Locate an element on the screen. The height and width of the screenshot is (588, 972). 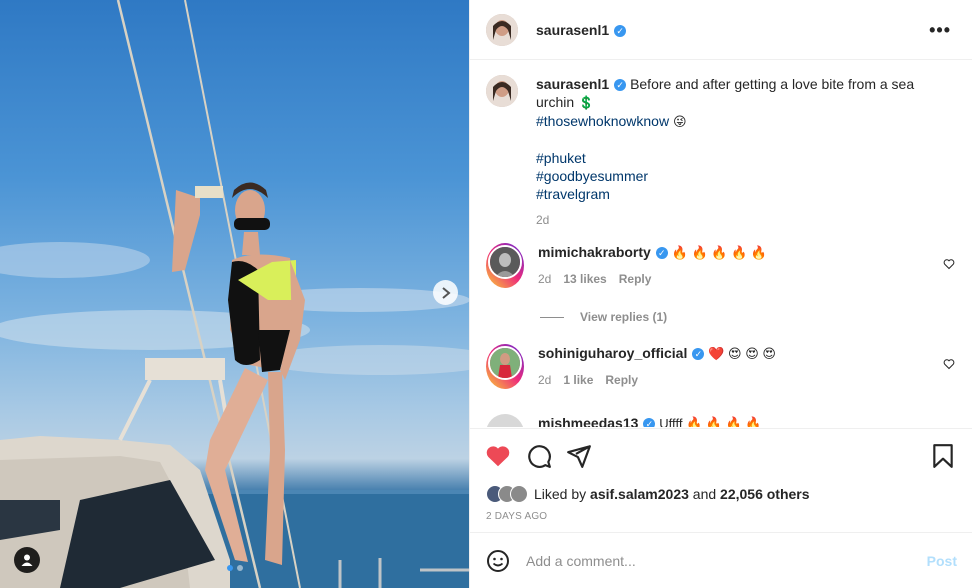
comment-body: mishmeedas13 ✓ Uffff 🔥 🔥 🔥 🔥 is located at coordinates (733, 420).